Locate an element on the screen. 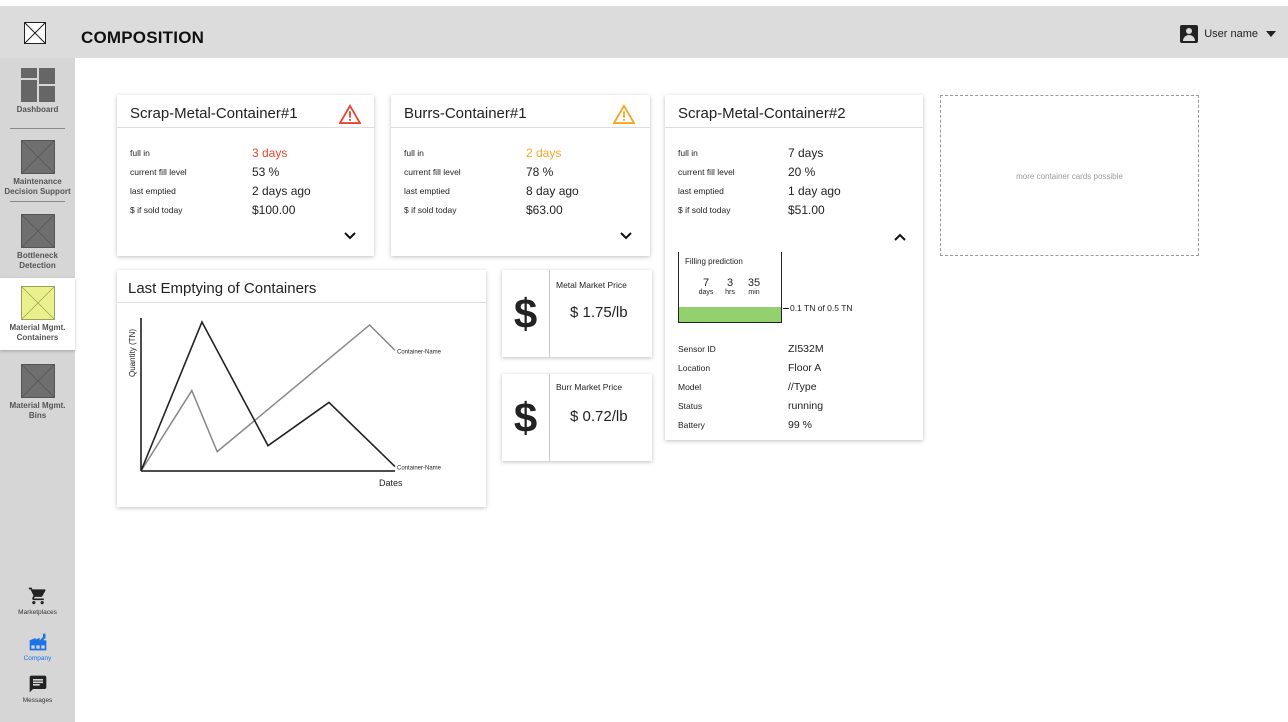 The image size is (1288, 722). sensor-label: Battery is located at coordinates (691, 424).